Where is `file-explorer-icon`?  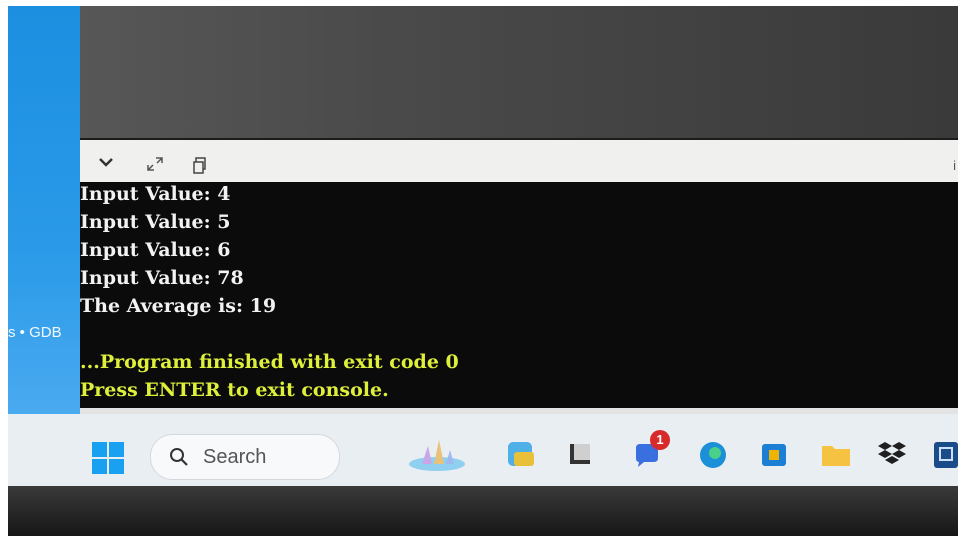
file-explorer-icon is located at coordinates (835, 455).